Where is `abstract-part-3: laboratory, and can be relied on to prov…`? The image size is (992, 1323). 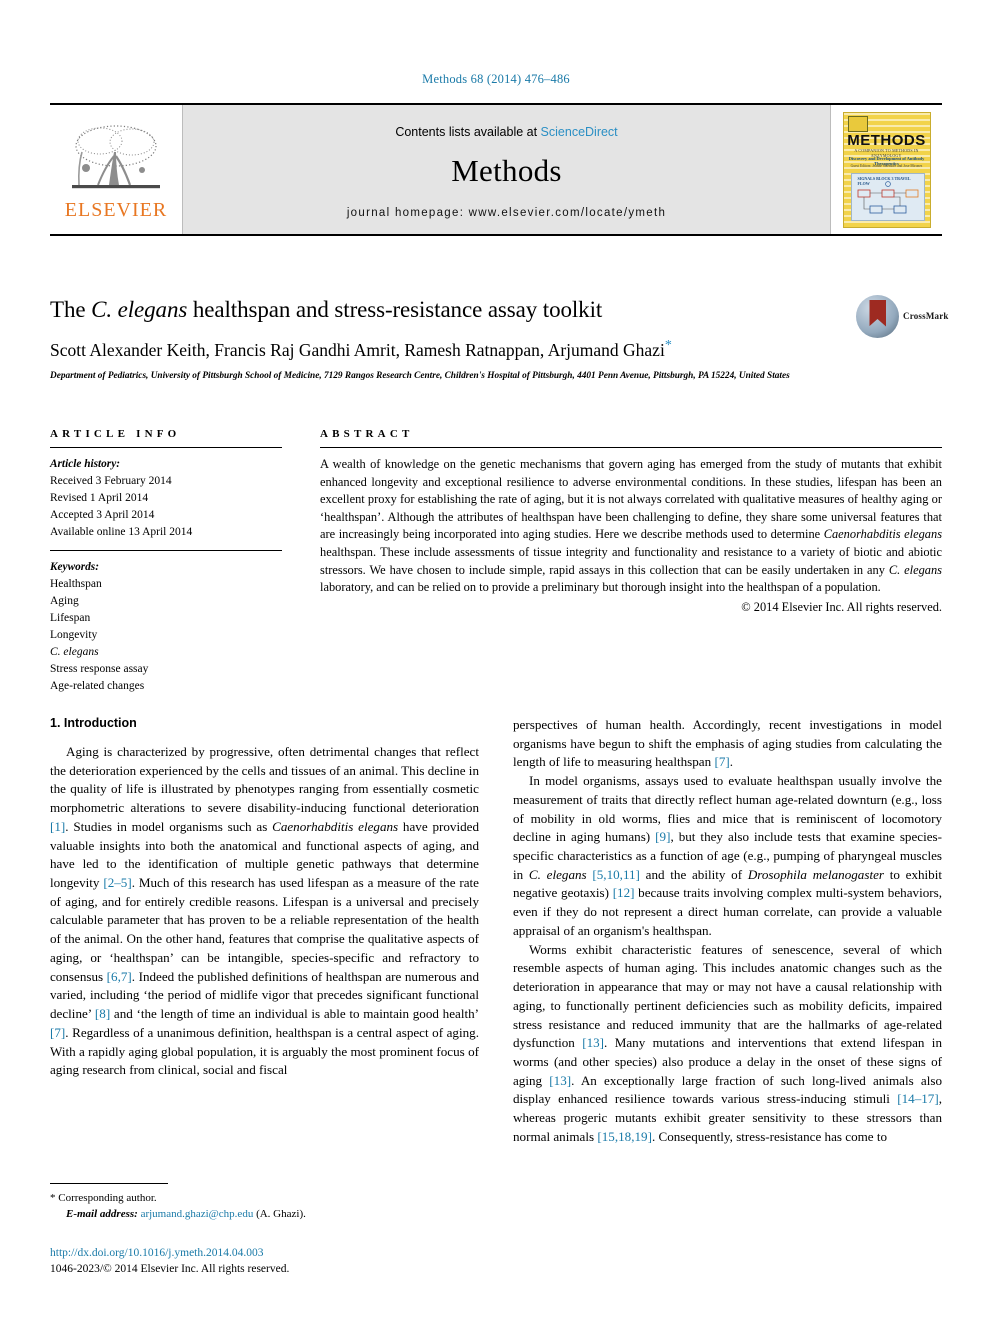 abstract-part-3: laboratory, and can be relied on to prov… is located at coordinates (600, 587).